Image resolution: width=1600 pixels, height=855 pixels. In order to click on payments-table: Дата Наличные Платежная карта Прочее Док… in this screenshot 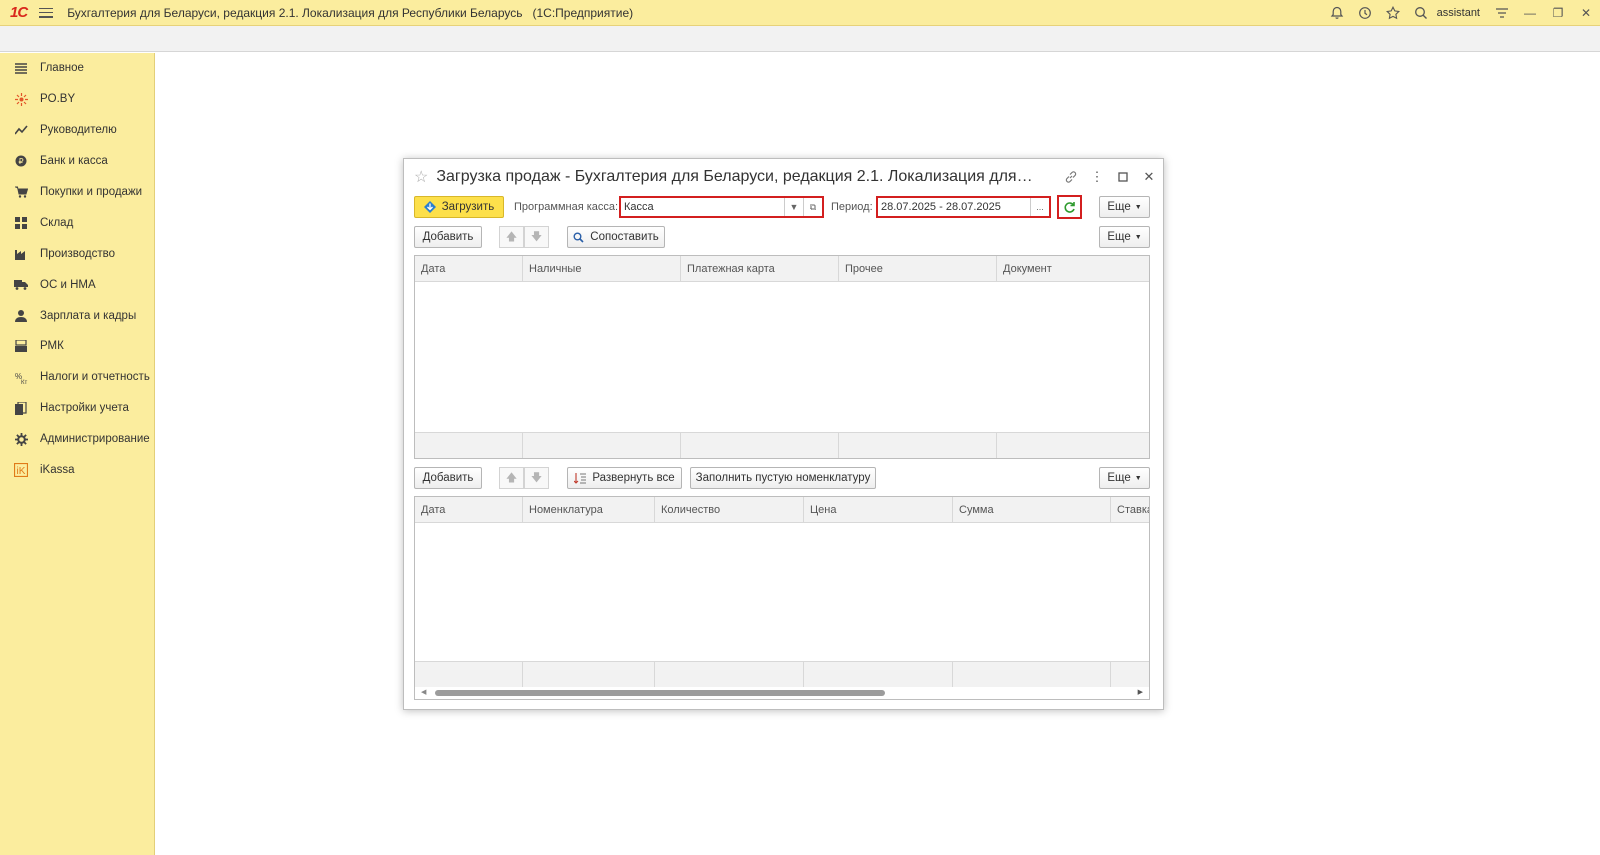, I will do `click(782, 357)`.